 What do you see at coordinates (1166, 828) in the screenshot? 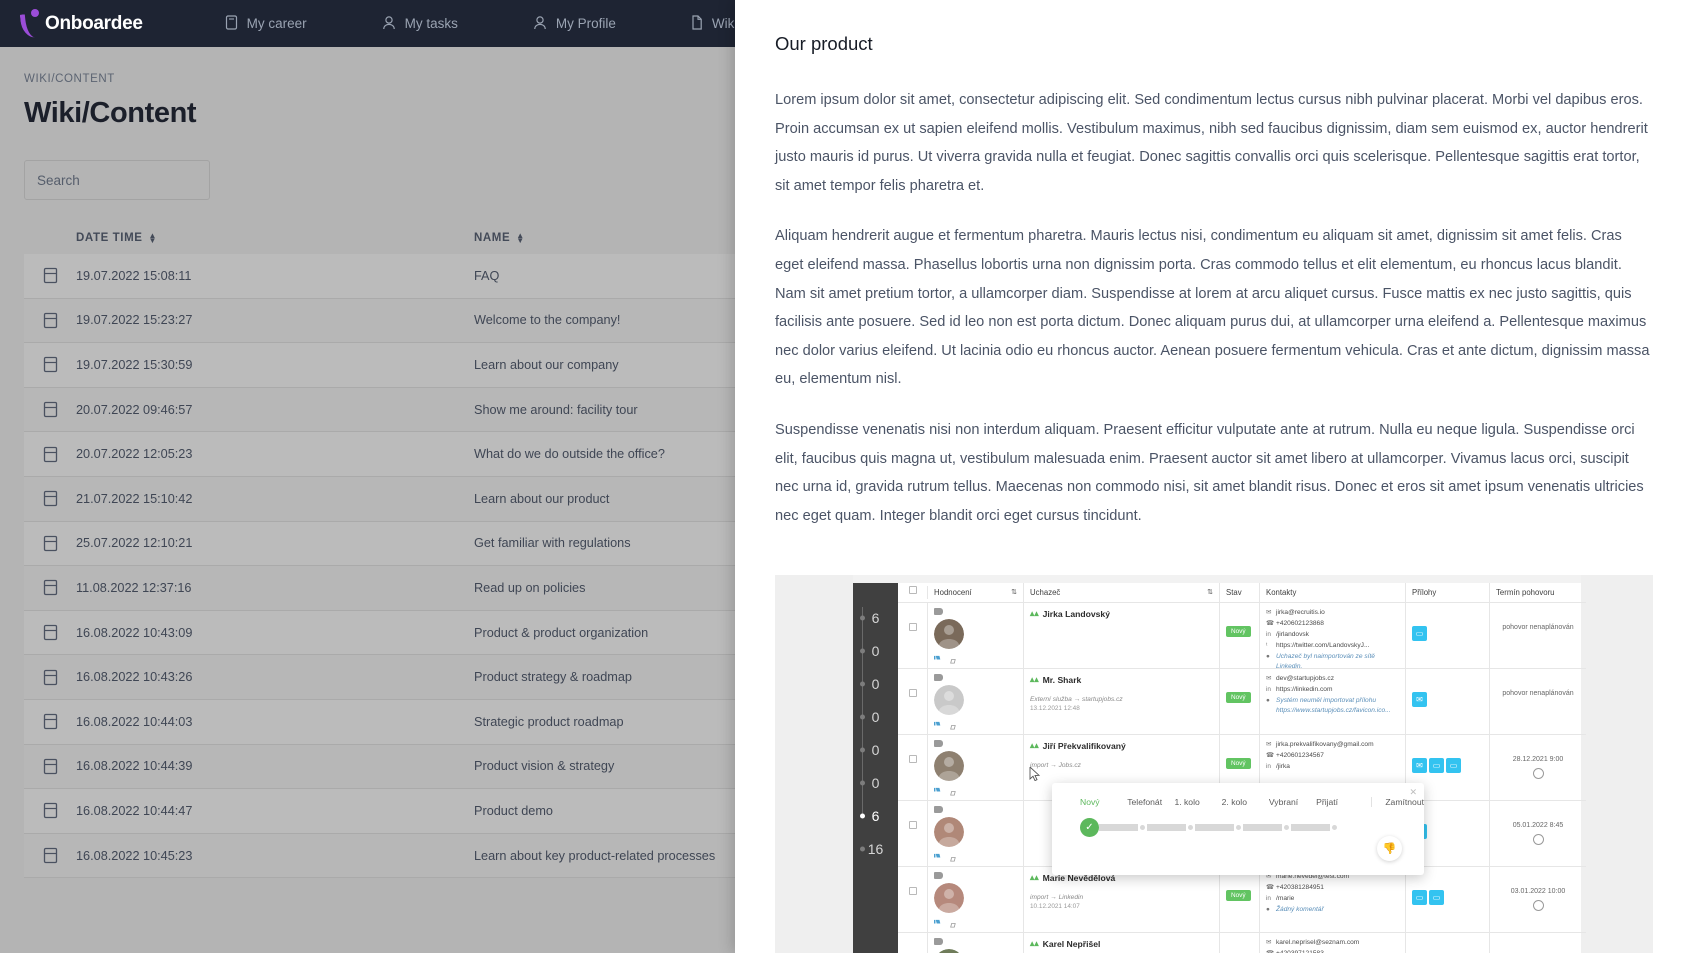
I see `stage-segment` at bounding box center [1166, 828].